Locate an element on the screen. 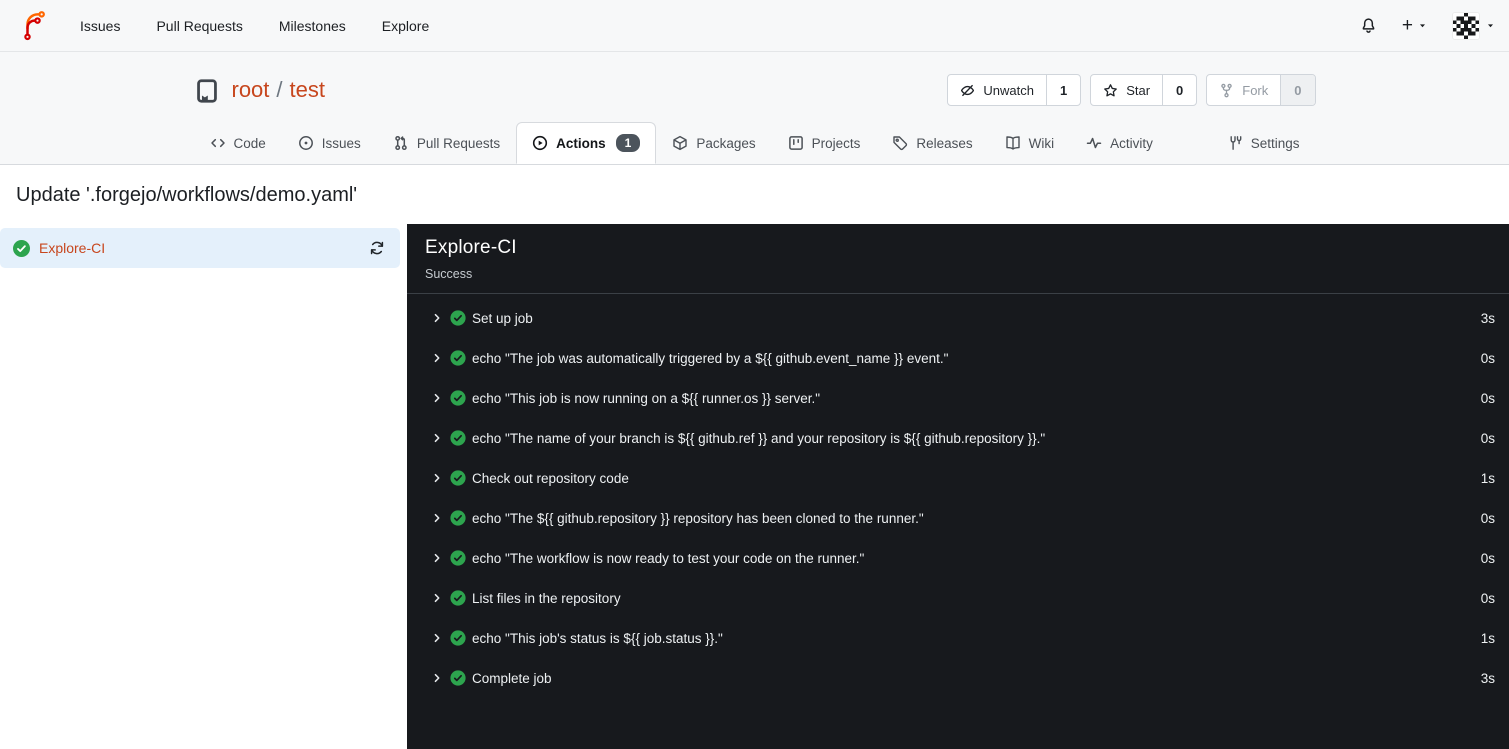 This screenshot has height=749, width=1509. repo-actions: Unwatch 1 Star 0 Fork 0 is located at coordinates (1131, 90).